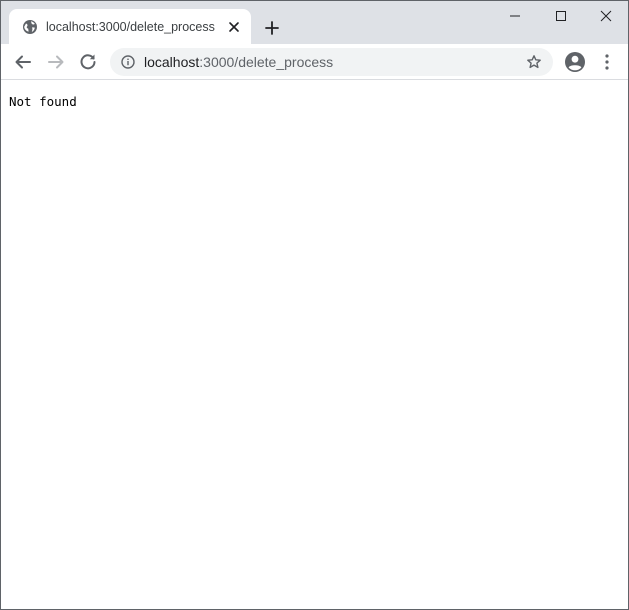 This screenshot has width=629, height=610. Describe the element at coordinates (128, 62) in the screenshot. I see `info-icon` at that location.